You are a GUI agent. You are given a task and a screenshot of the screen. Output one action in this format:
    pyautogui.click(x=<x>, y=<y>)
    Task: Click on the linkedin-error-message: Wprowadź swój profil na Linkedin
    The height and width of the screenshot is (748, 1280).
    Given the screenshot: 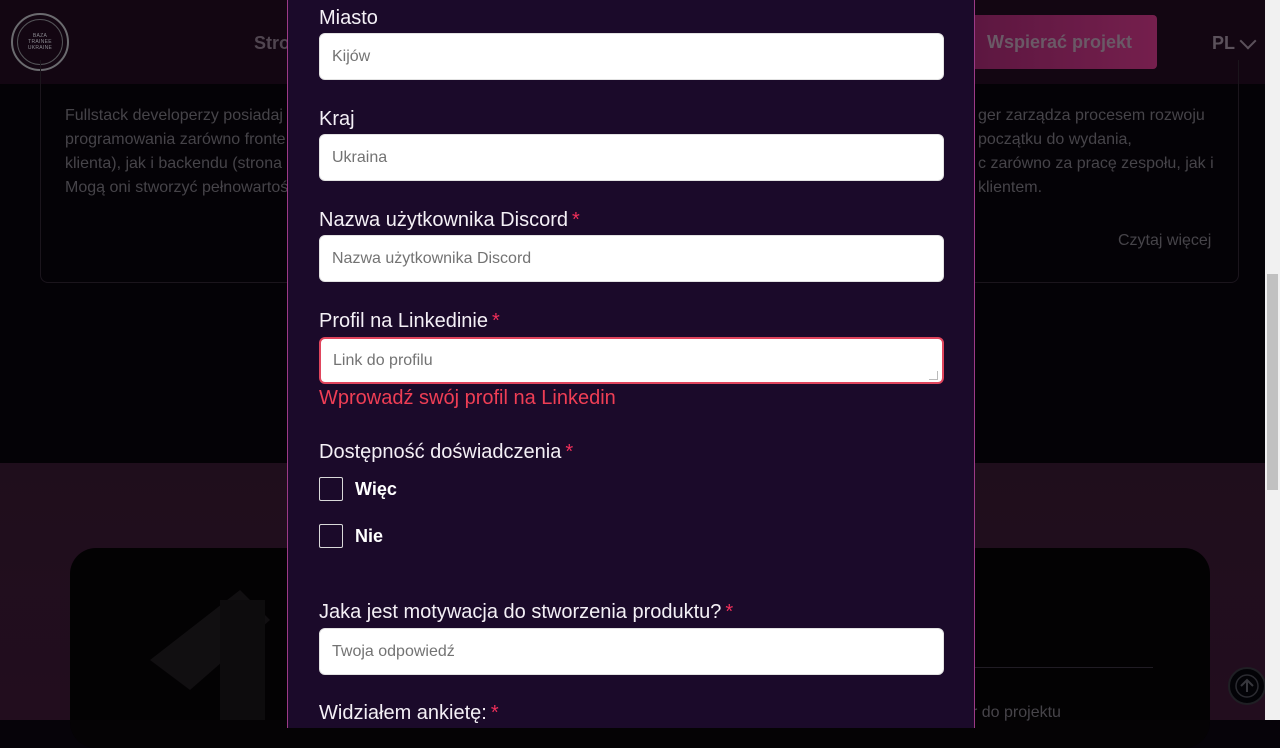 What is the action you would take?
    pyautogui.click(x=467, y=398)
    